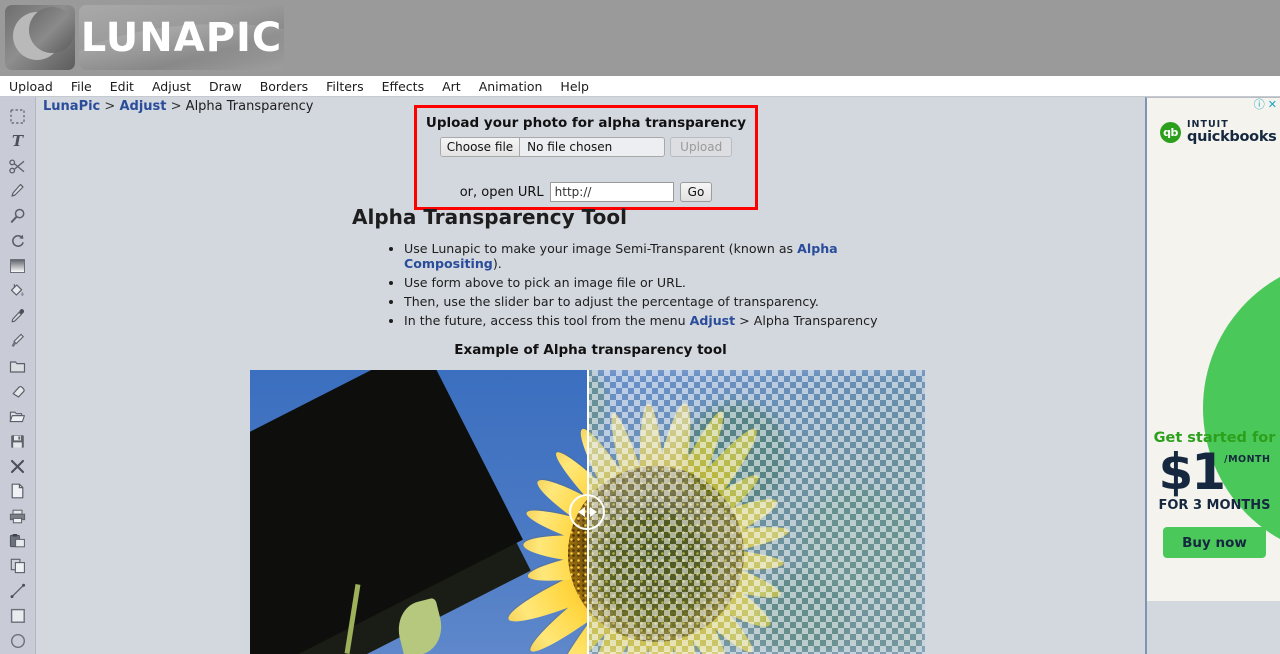 The width and height of the screenshot is (1280, 654). I want to click on tools-sidebar: T, so click(18, 375).